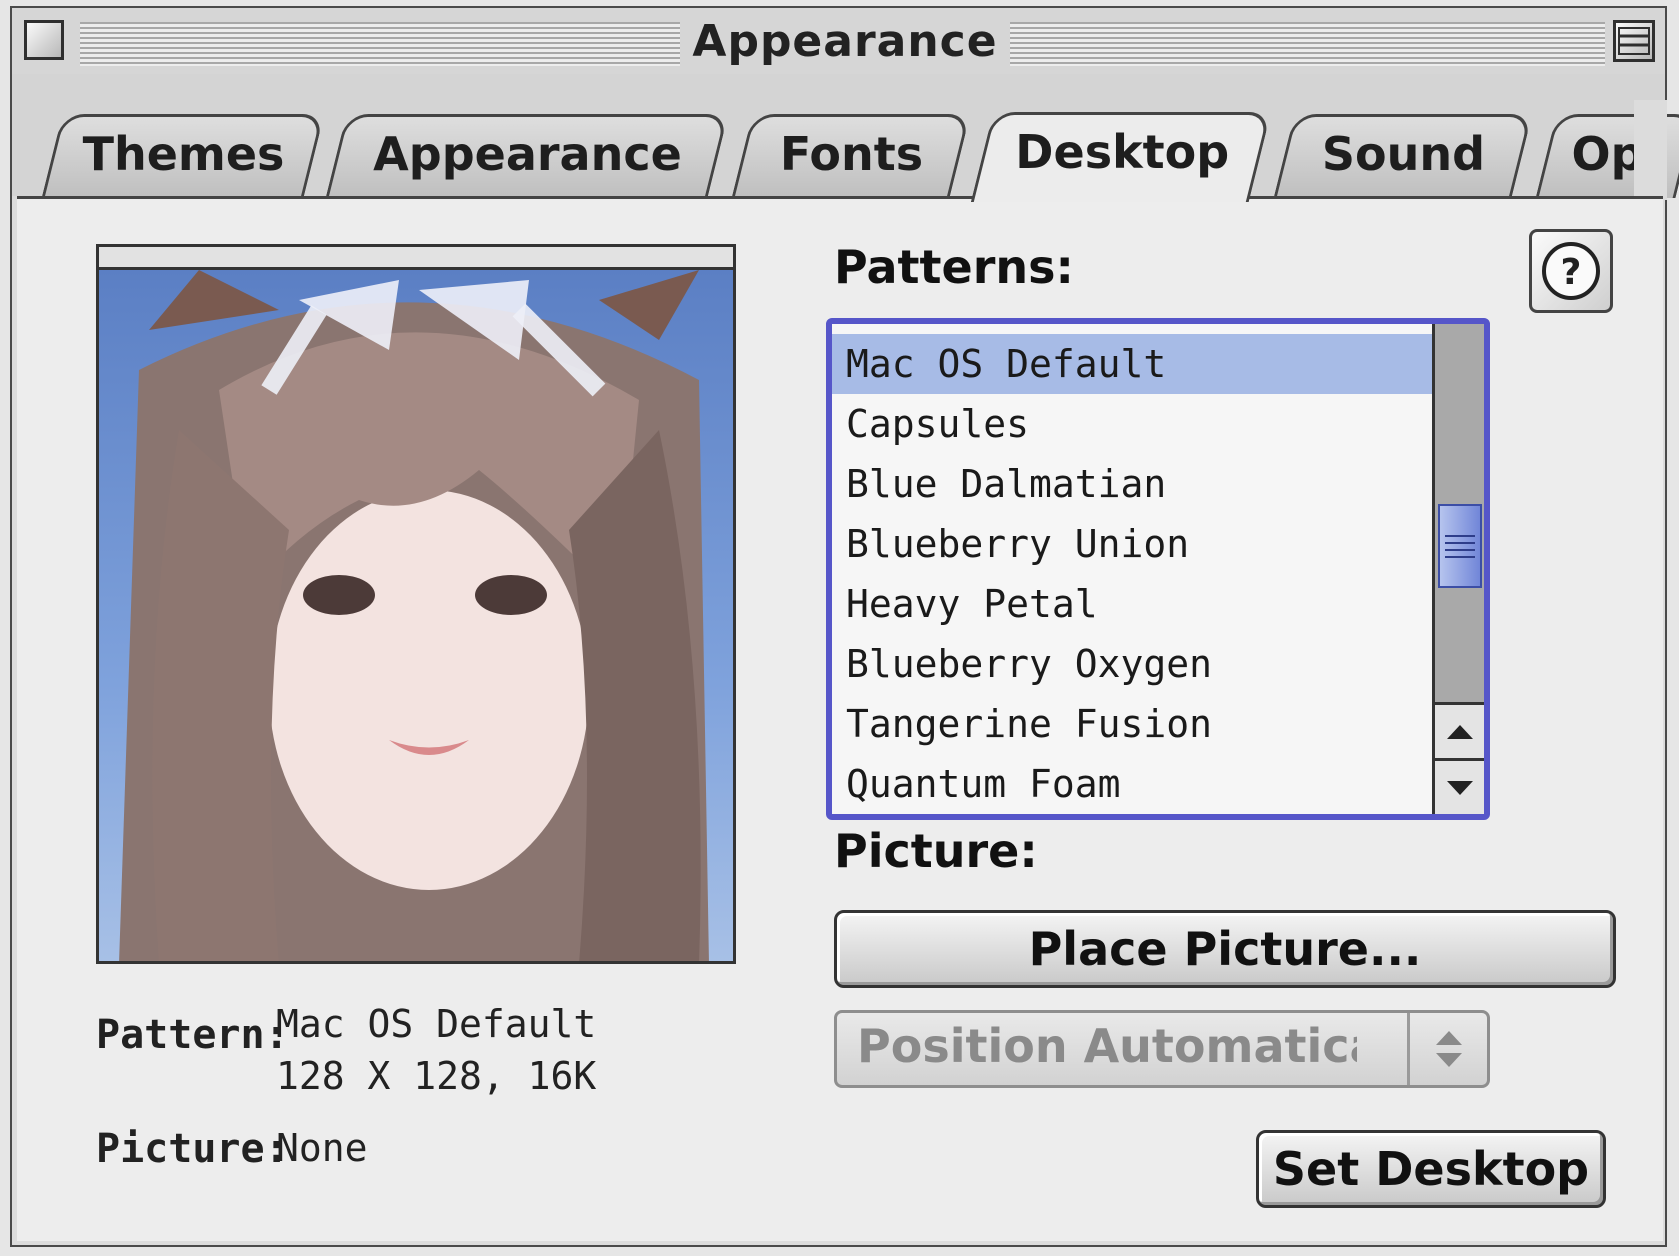 Image resolution: width=1679 pixels, height=1256 pixels. What do you see at coordinates (1122, 152) in the screenshot?
I see `tab-label: Desktop` at bounding box center [1122, 152].